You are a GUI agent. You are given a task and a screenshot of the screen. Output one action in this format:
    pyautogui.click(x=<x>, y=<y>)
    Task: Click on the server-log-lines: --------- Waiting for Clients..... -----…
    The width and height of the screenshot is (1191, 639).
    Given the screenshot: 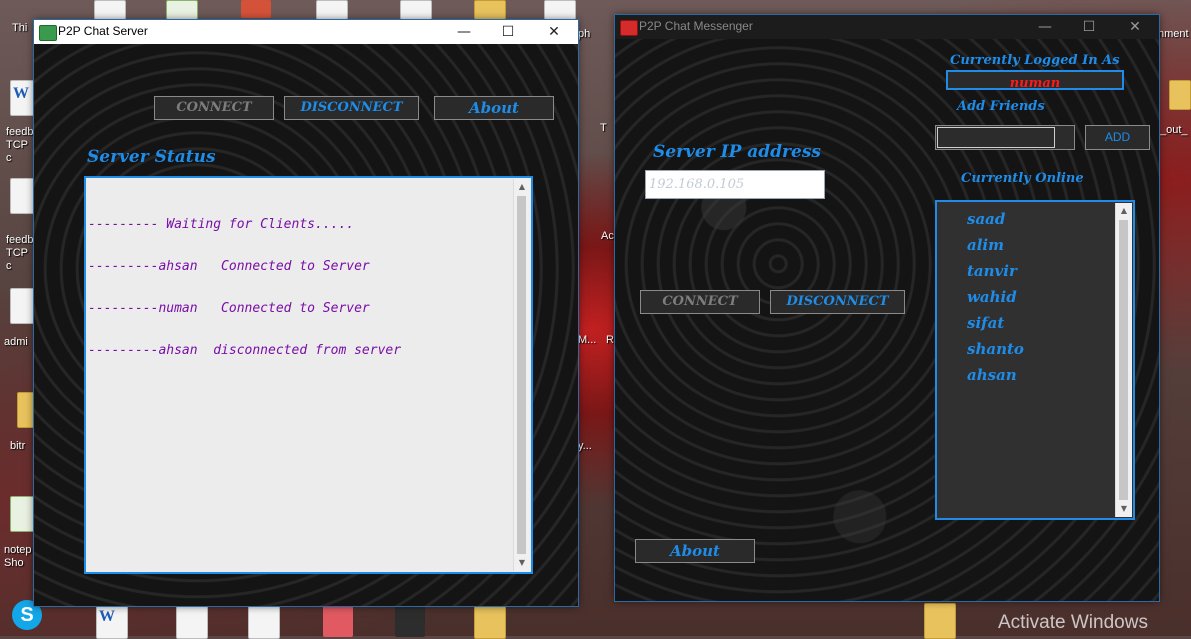 What is the action you would take?
    pyautogui.click(x=244, y=288)
    